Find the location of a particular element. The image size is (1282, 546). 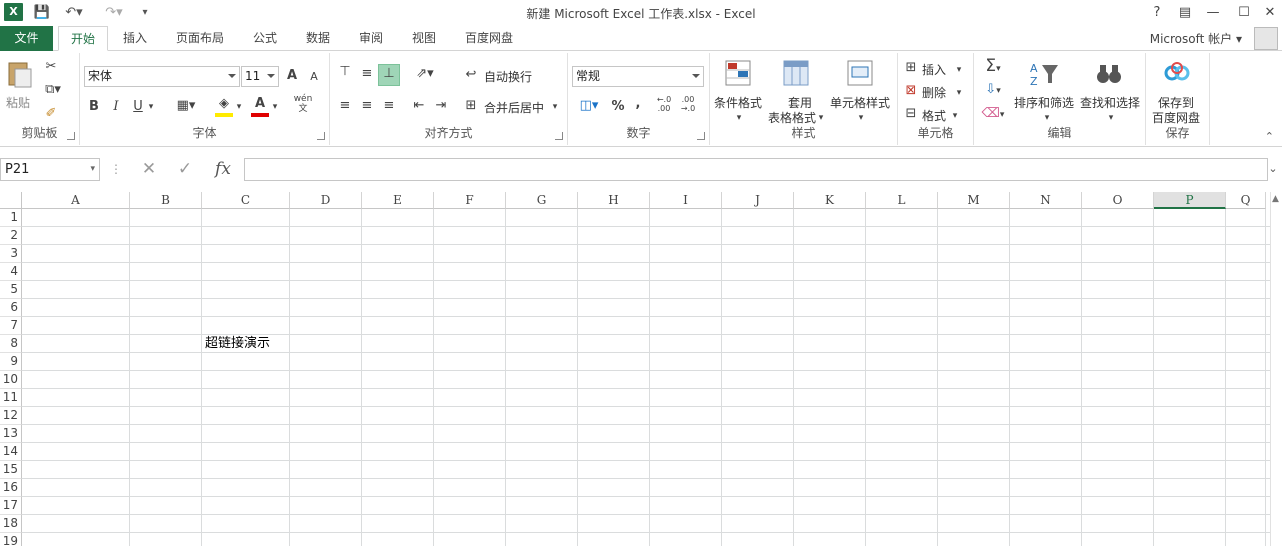

row-header-4: 4 is located at coordinates (11, 272).